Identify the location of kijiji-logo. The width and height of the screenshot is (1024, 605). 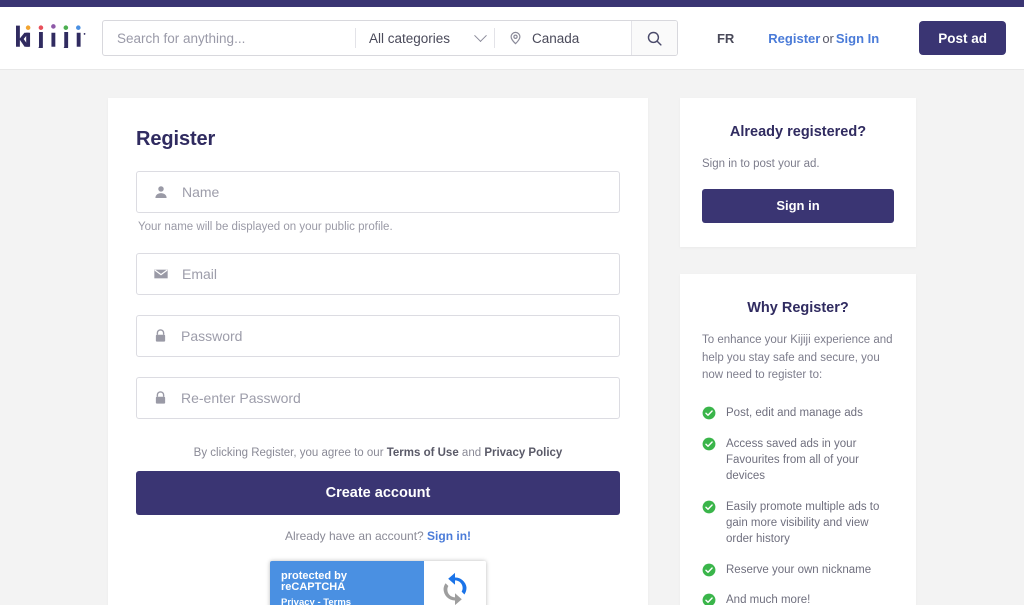
(52, 38).